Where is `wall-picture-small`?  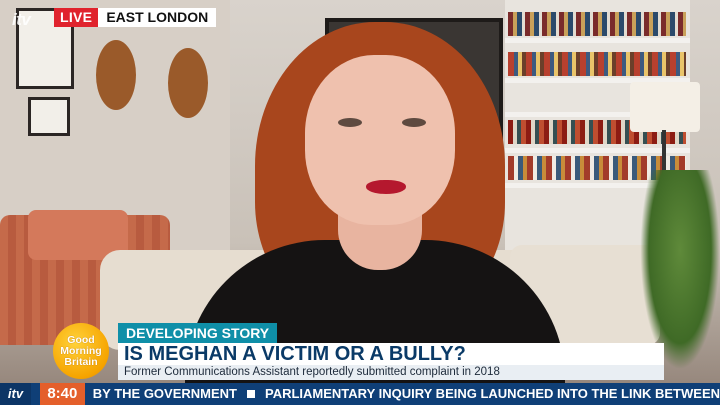 wall-picture-small is located at coordinates (49, 116).